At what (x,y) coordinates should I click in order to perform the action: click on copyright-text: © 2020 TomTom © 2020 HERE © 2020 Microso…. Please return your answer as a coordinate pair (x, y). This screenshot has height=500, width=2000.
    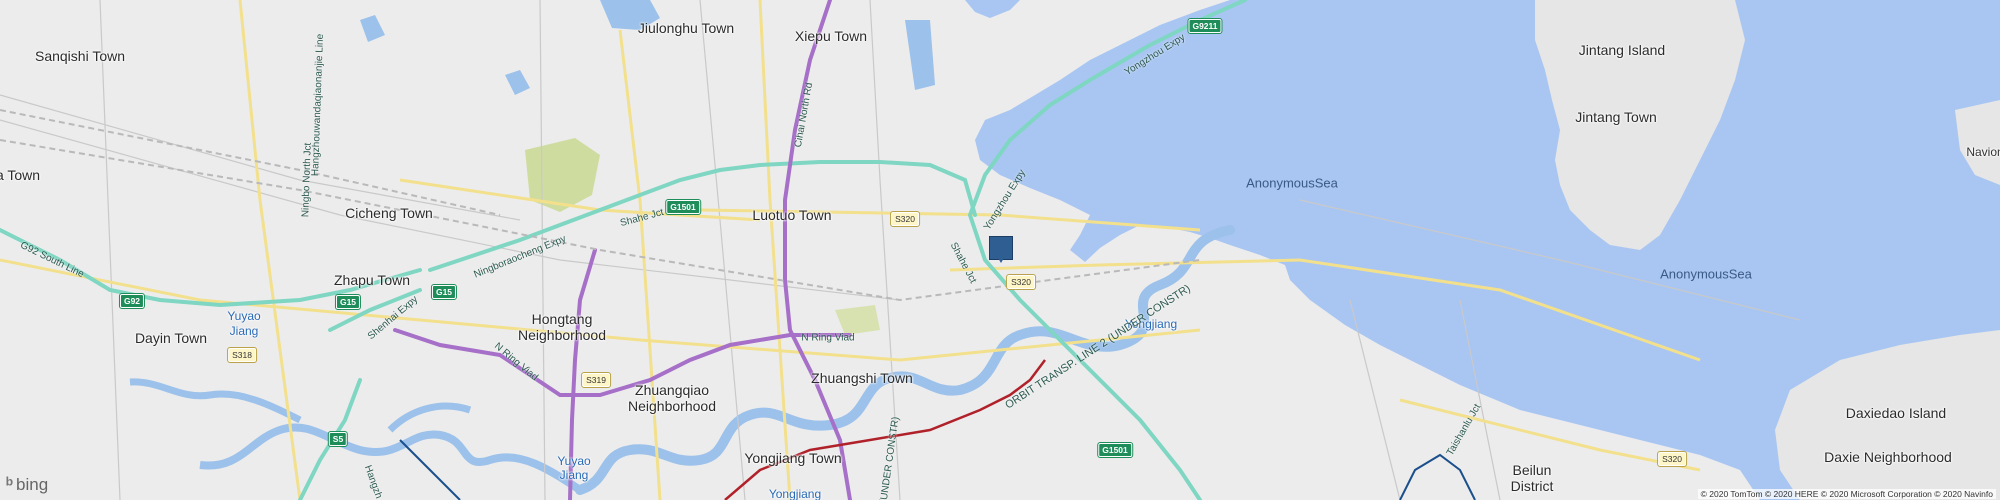
    Looking at the image, I should click on (1846, 494).